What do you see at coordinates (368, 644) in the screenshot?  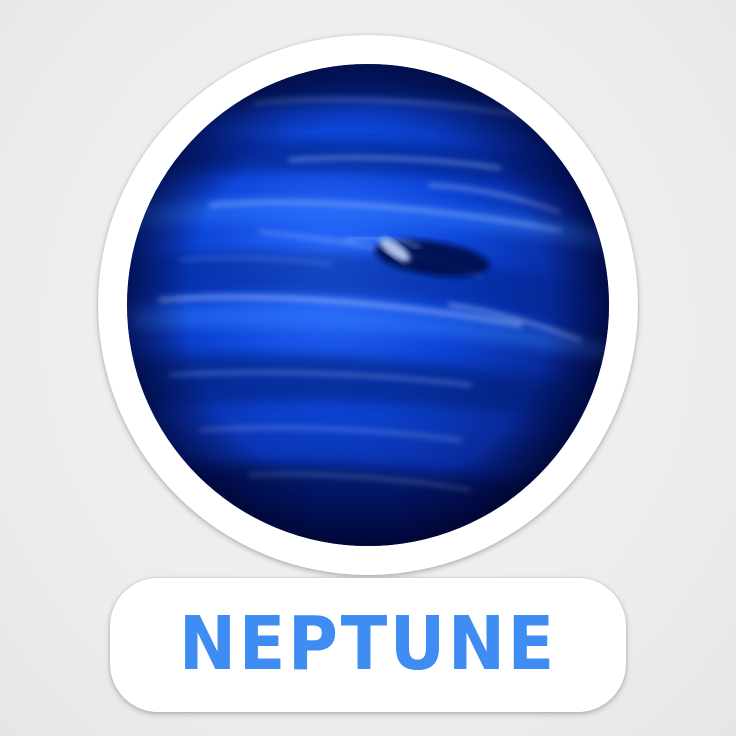 I see `planet-name-label: NEPTUNE` at bounding box center [368, 644].